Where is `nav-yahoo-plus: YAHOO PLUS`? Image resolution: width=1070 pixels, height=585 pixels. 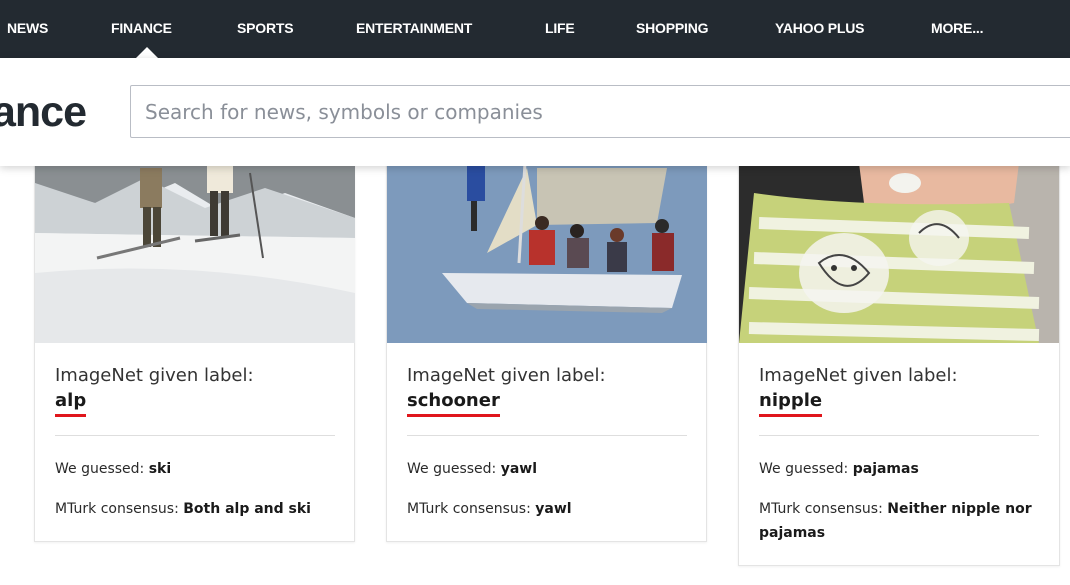
nav-yahoo-plus: YAHOO PLUS is located at coordinates (819, 28).